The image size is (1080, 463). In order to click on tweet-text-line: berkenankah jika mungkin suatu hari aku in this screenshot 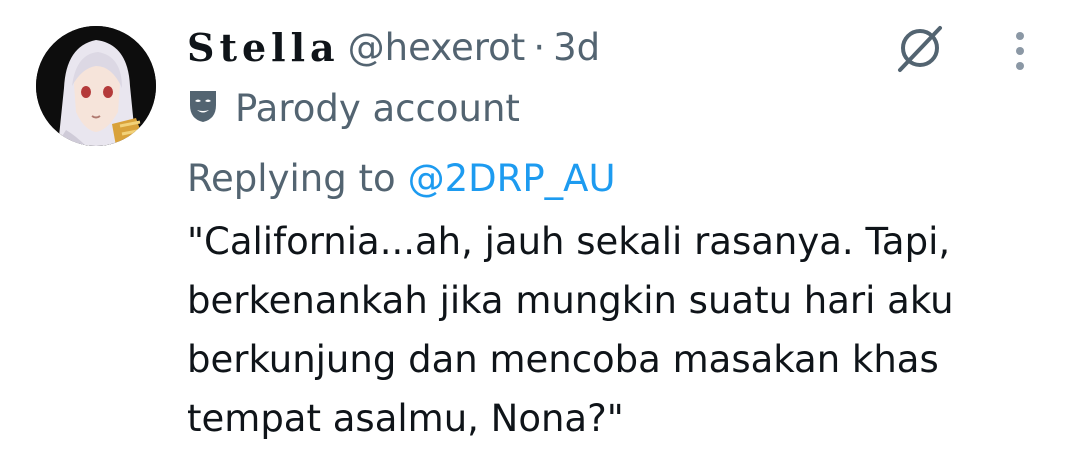, I will do `click(570, 300)`.